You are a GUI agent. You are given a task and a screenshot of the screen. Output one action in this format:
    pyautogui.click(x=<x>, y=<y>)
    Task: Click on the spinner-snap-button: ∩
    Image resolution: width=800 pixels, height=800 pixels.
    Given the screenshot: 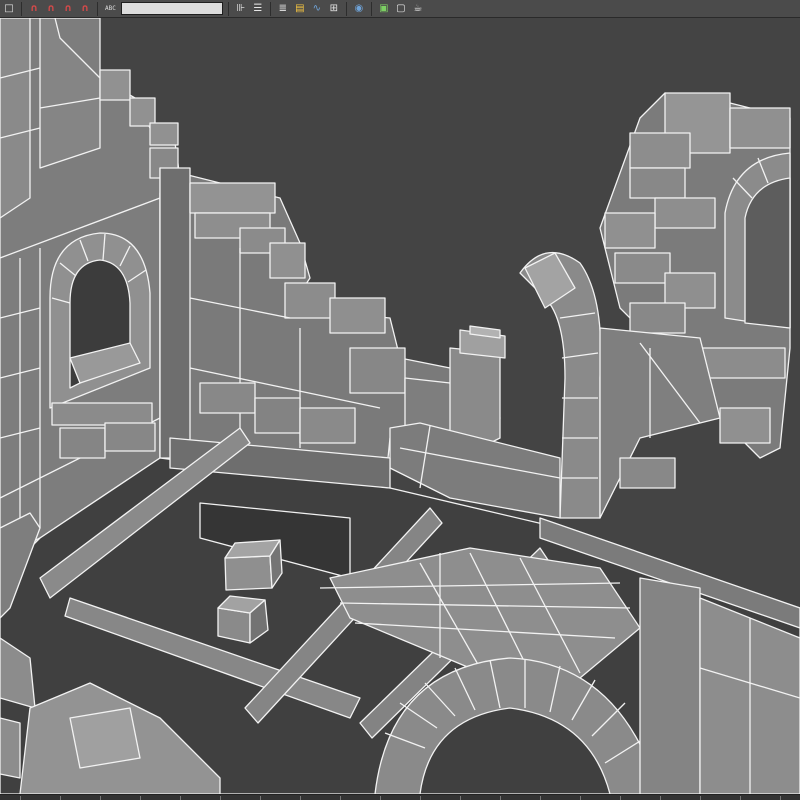 What is the action you would take?
    pyautogui.click(x=85, y=9)
    